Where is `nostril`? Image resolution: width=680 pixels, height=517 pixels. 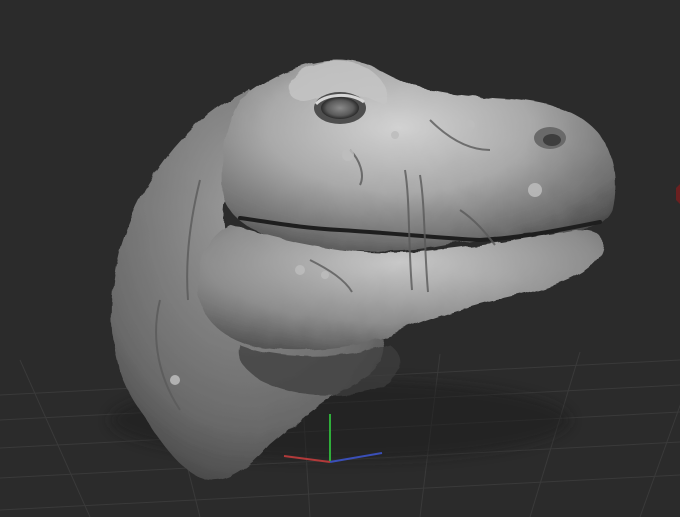
nostril is located at coordinates (550, 138).